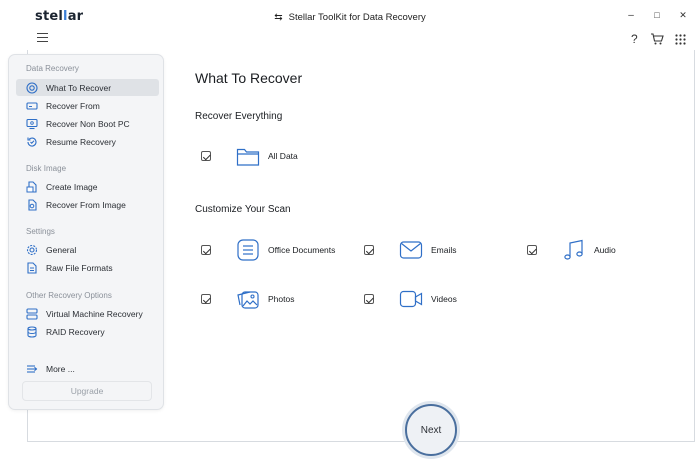 This screenshot has width=700, height=463. What do you see at coordinates (94, 313) in the screenshot?
I see `sidebar-item-label: Virtual Machine Recovery` at bounding box center [94, 313].